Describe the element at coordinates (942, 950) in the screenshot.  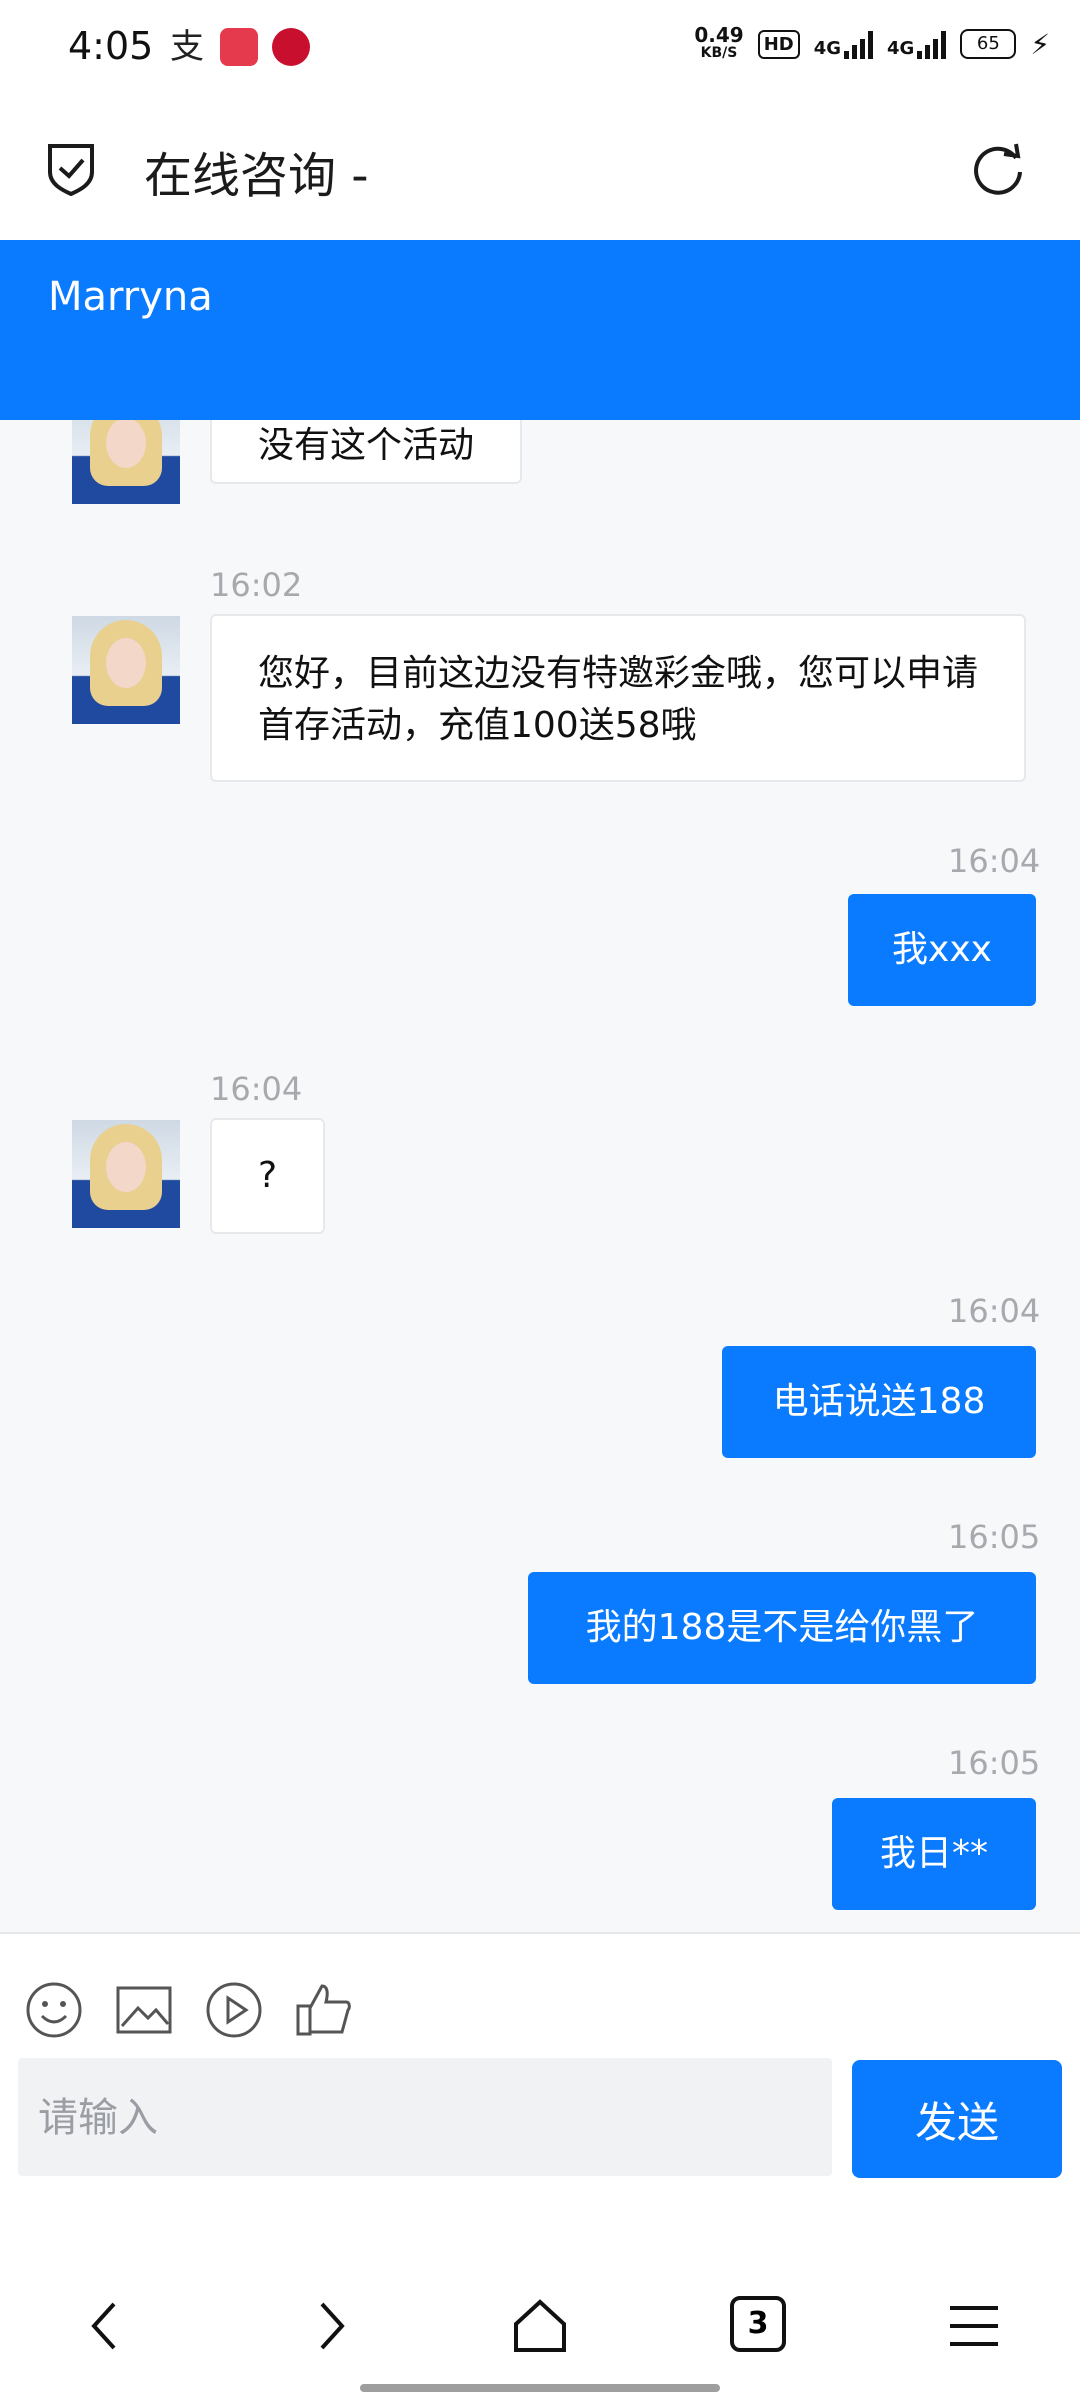
I see `message-bubble-right: 我xxx` at that location.